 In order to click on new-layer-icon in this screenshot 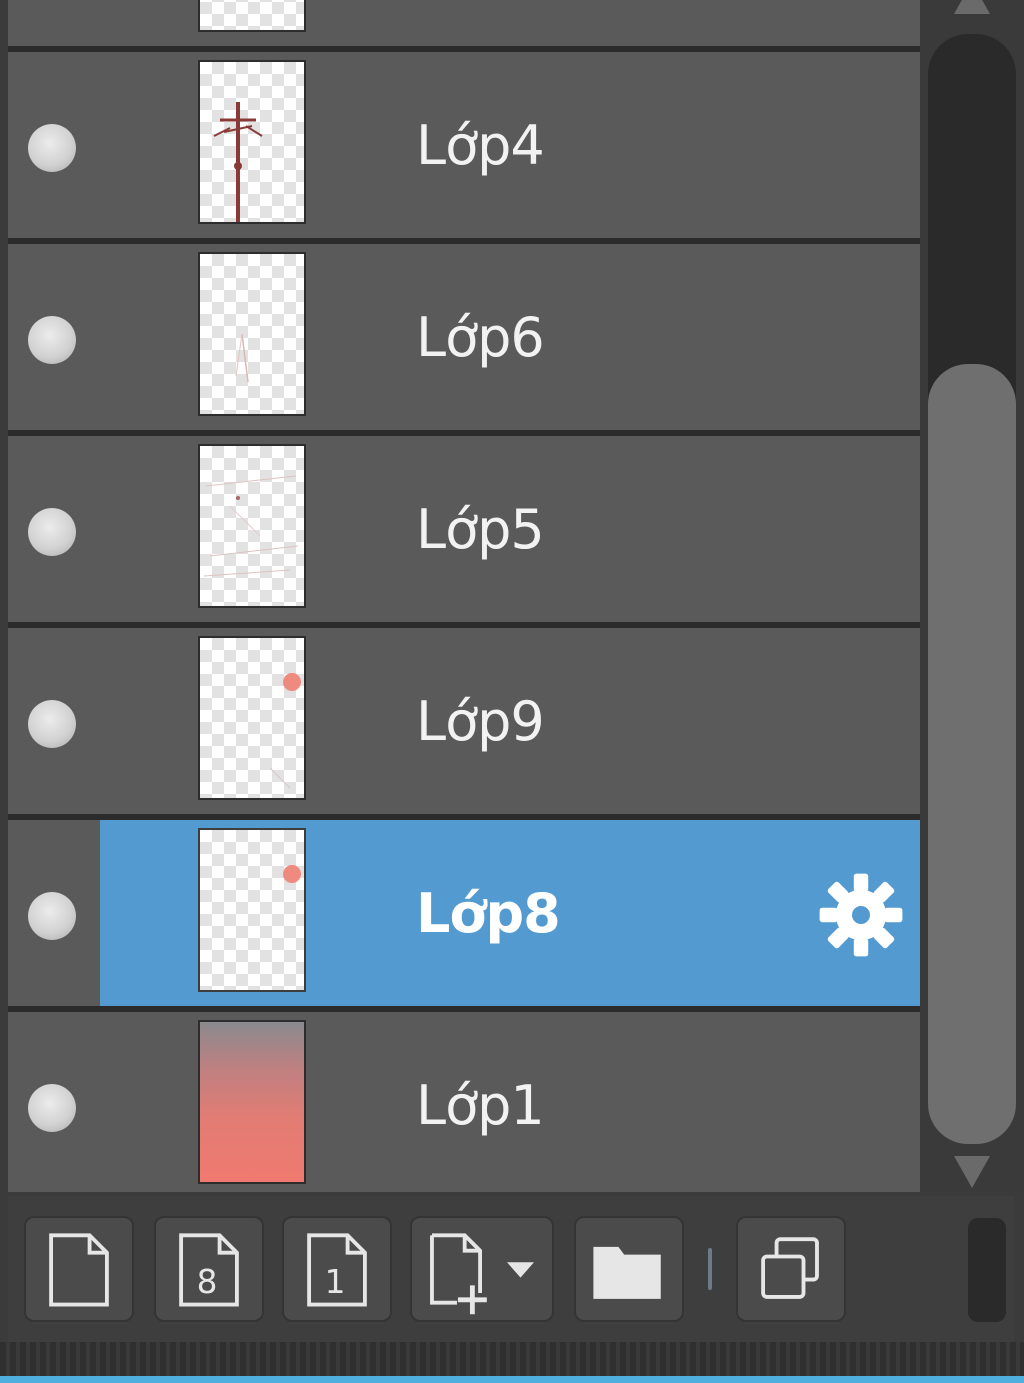, I will do `click(79, 1270)`.